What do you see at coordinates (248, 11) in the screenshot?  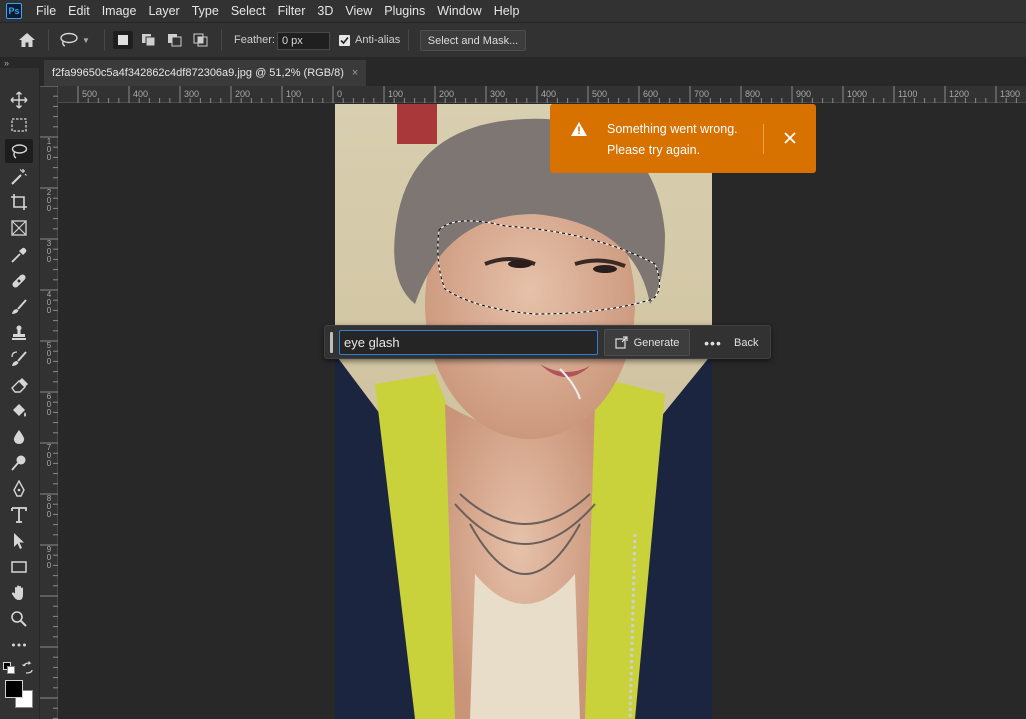 I see `menu-select: Select` at bounding box center [248, 11].